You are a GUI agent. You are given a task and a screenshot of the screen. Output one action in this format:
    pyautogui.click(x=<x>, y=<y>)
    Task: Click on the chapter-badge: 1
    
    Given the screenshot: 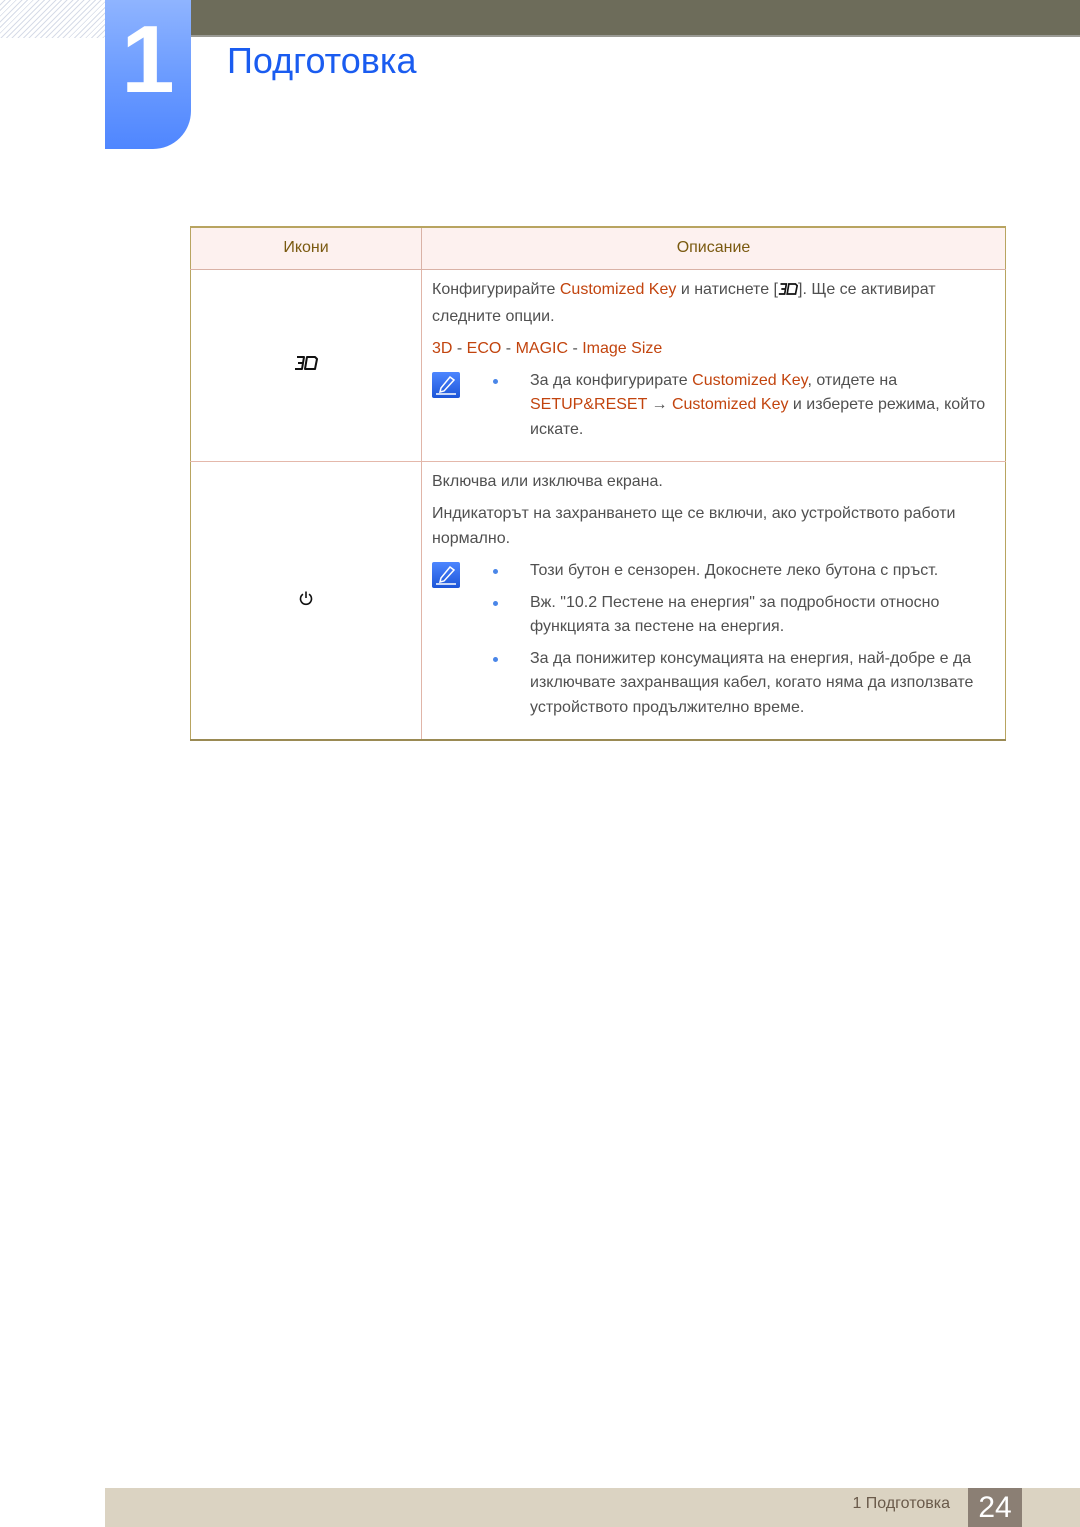 What is the action you would take?
    pyautogui.click(x=148, y=74)
    